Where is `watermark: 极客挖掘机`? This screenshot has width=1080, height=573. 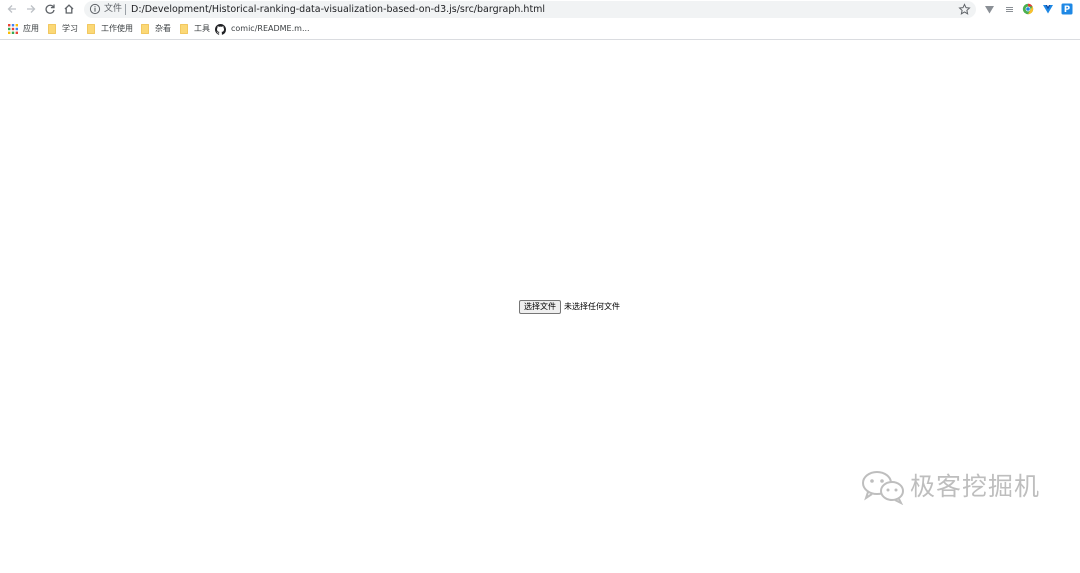
watermark: 极客挖掘机 is located at coordinates (950, 487).